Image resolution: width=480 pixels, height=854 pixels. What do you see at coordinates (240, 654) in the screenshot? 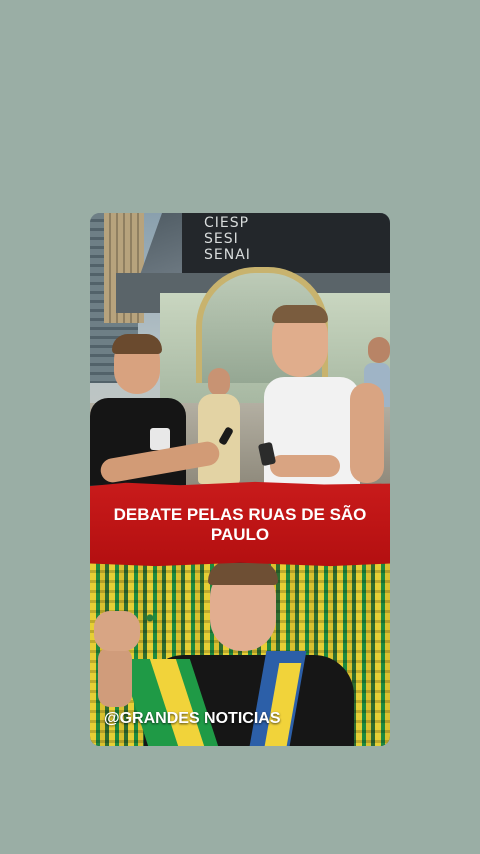
I see `rally-crowd-photo: @GRANDES NOTICIAS` at bounding box center [240, 654].